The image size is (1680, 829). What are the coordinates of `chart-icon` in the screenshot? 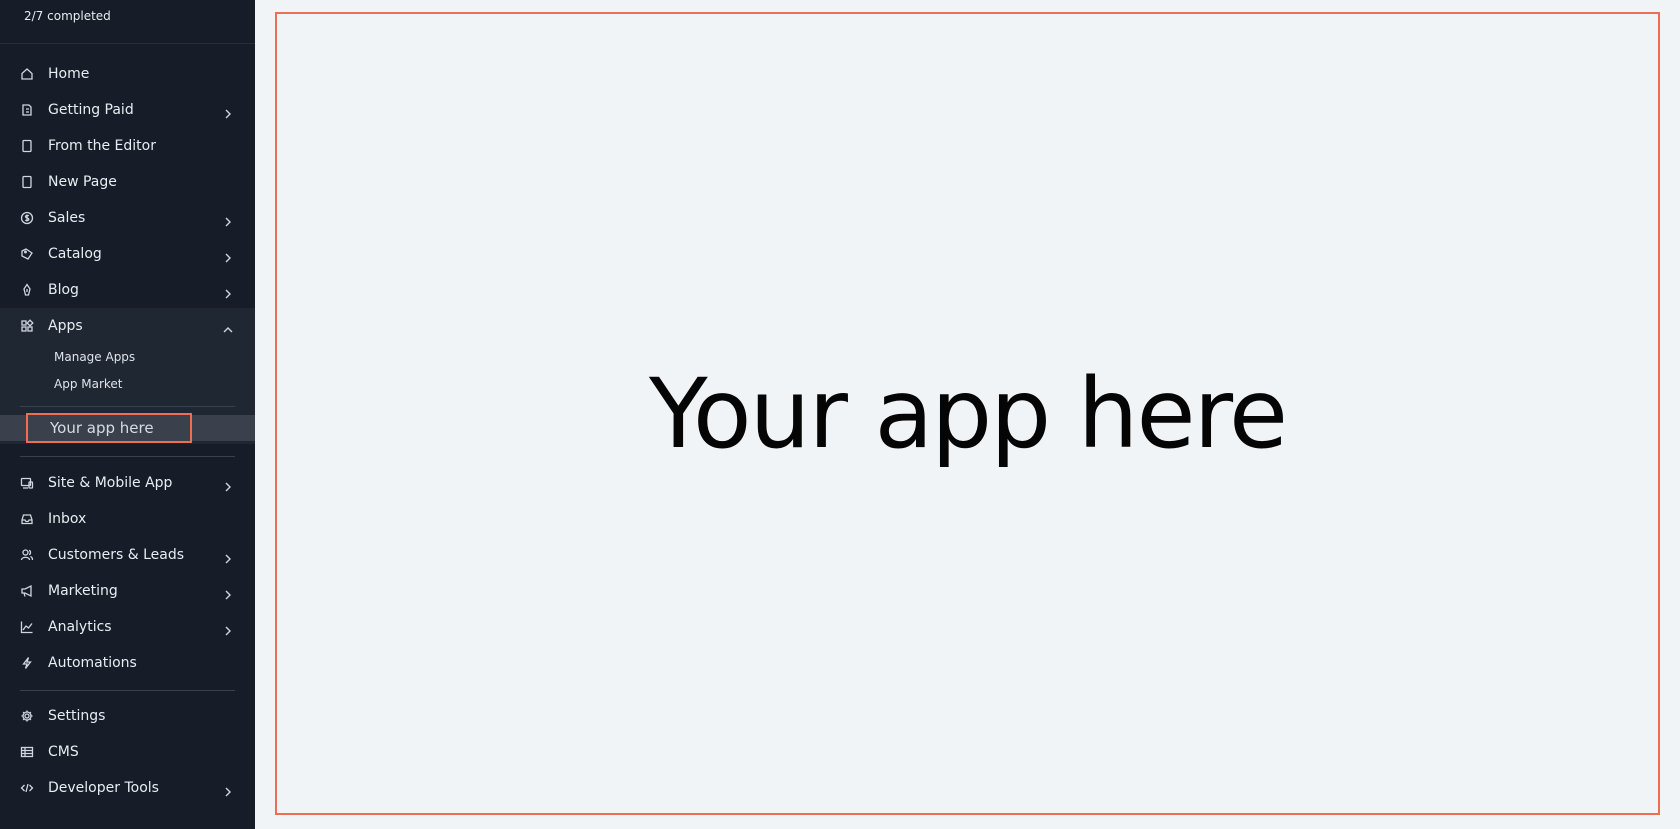 It's located at (27, 627).